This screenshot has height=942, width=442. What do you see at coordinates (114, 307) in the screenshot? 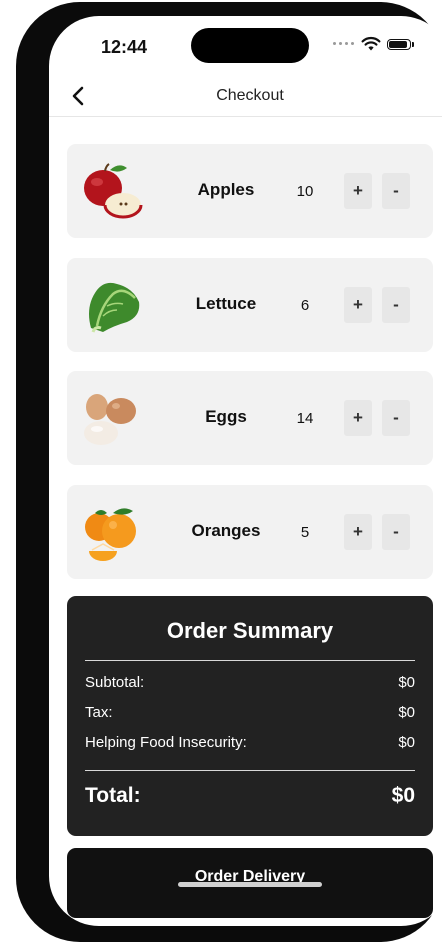
I see `lettuce-image` at bounding box center [114, 307].